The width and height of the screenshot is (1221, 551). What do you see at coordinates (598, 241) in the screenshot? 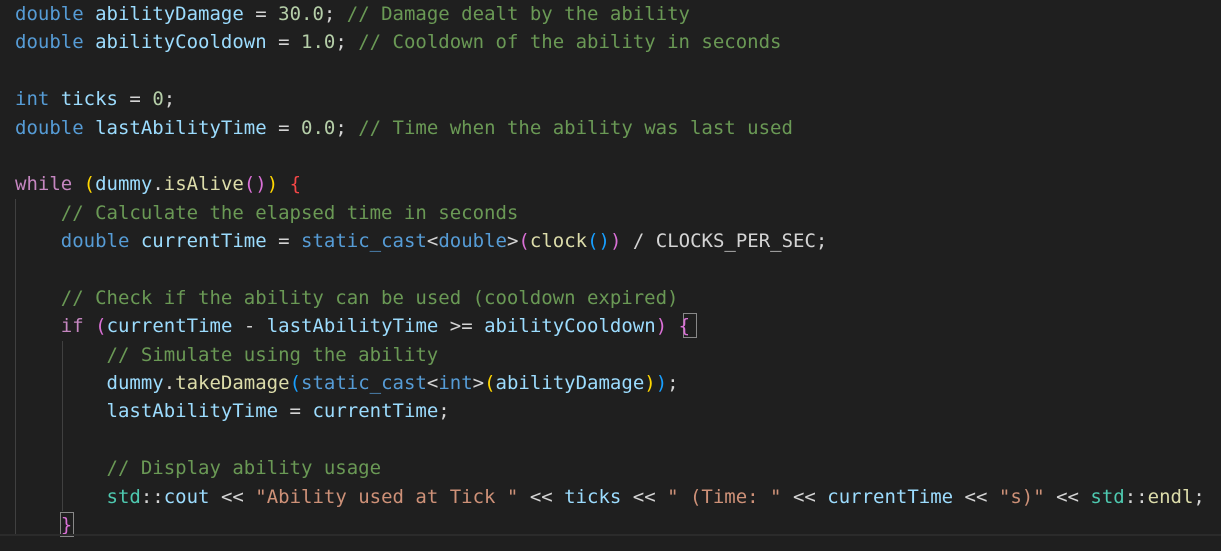
I see `code-token: ()` at bounding box center [598, 241].